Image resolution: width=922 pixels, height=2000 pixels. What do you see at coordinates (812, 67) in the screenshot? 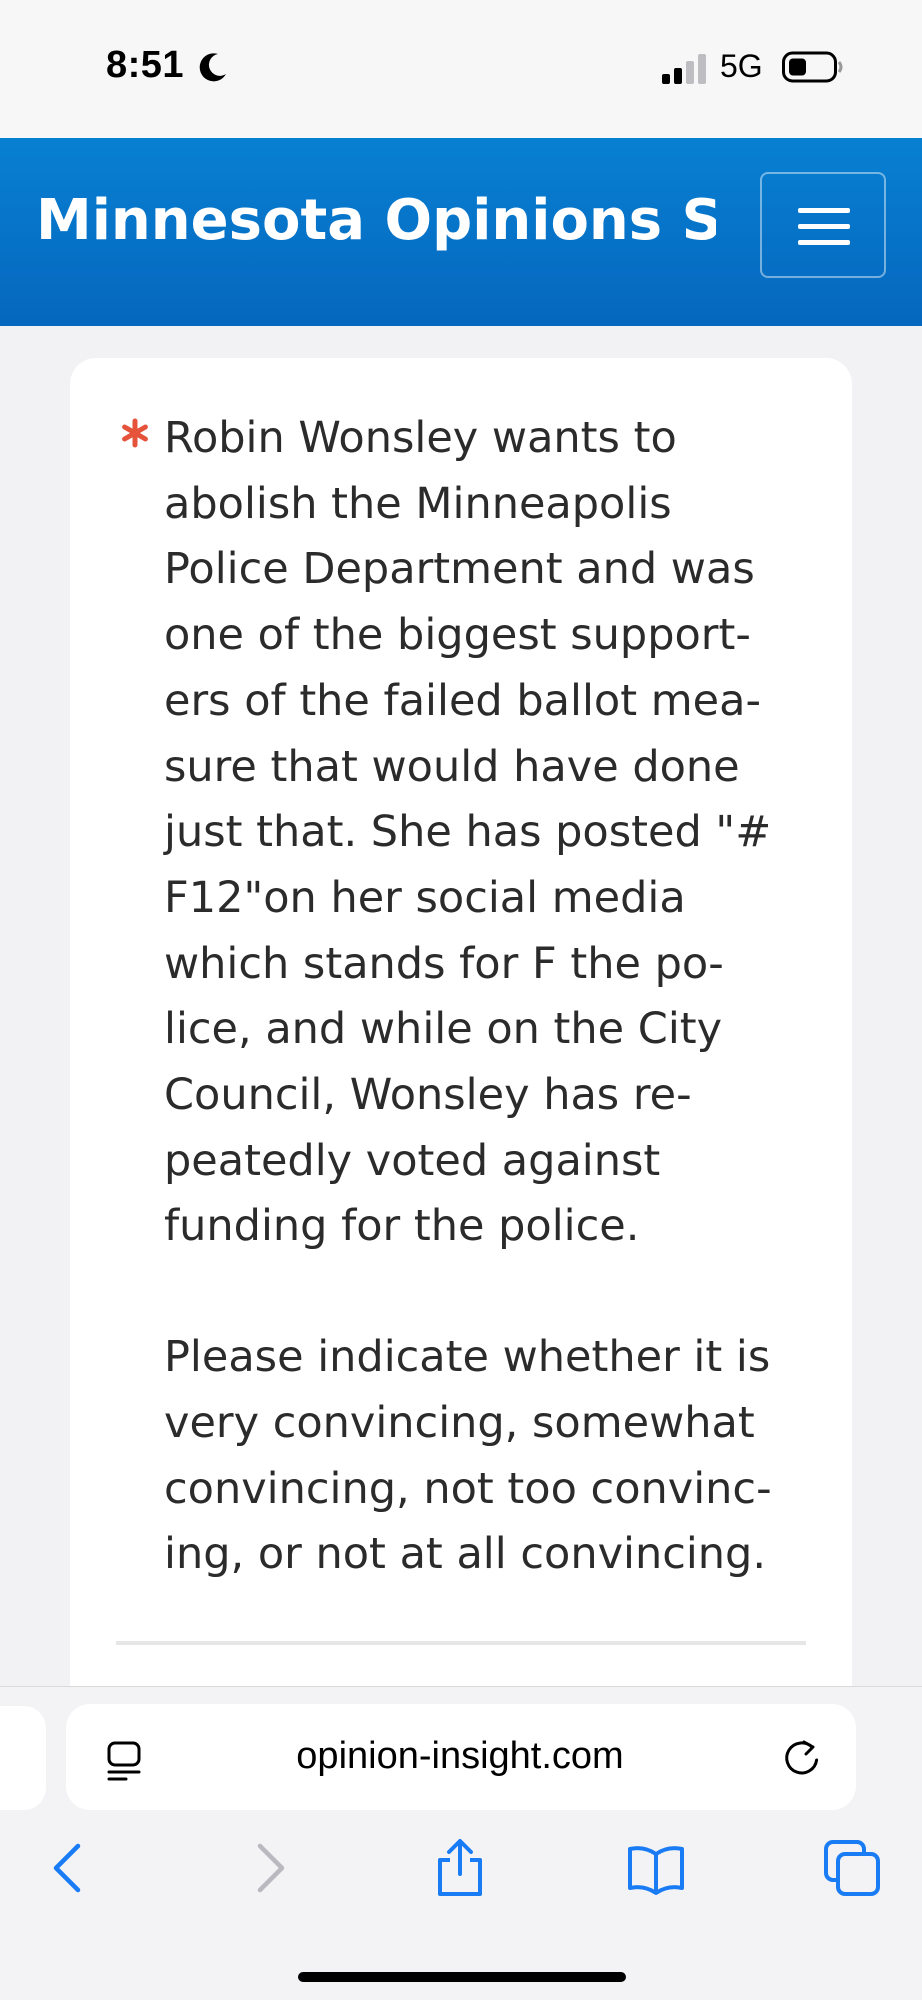
I see `battery-icon` at bounding box center [812, 67].